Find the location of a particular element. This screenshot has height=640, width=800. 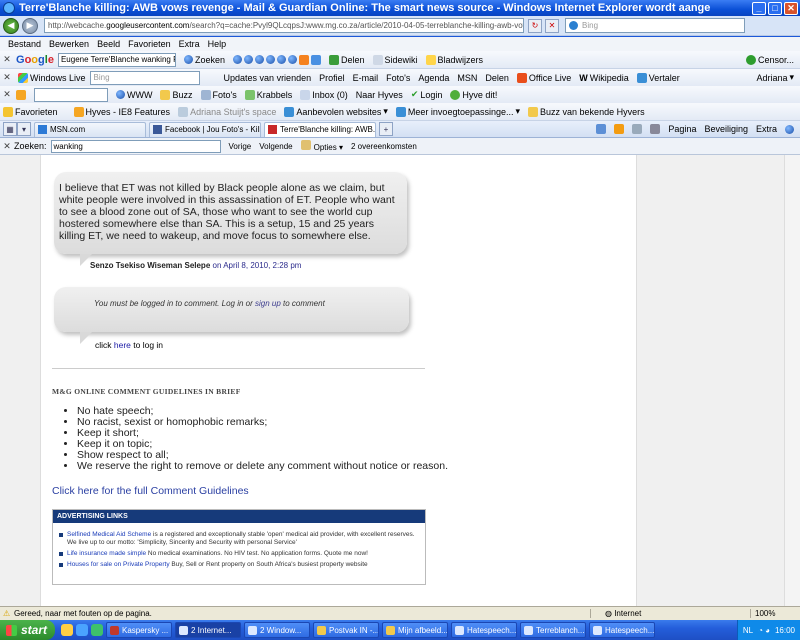

favorite-item-buzz: Buzz van bekende Hyvers is located at coordinates (586, 111).